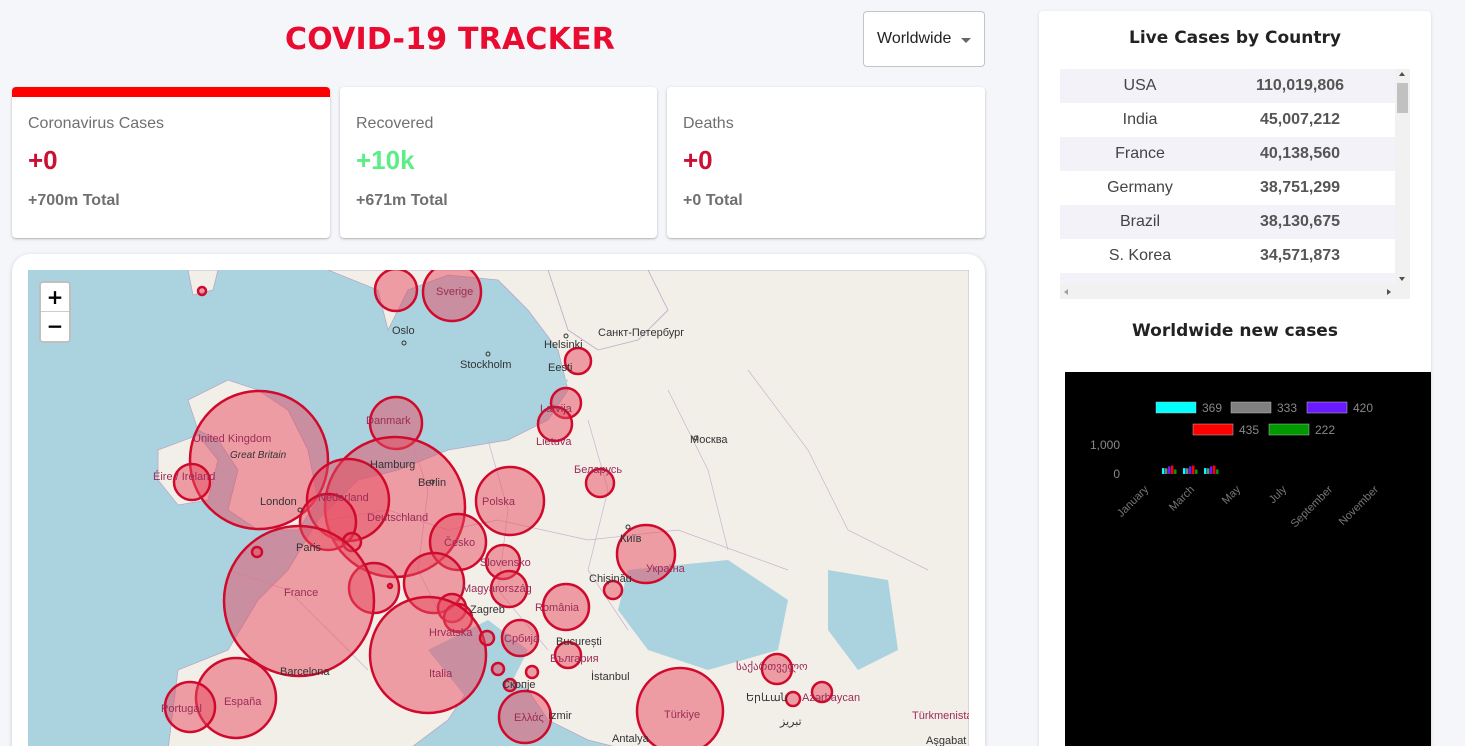 The height and width of the screenshot is (746, 1465). What do you see at coordinates (1227, 120) in the screenshot?
I see `table-row: India 45,007,212` at bounding box center [1227, 120].